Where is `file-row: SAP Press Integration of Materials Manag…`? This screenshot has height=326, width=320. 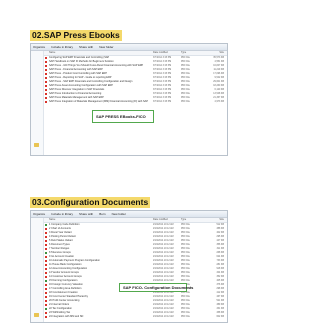 file-row: SAP Press Integration of Materials Manag… is located at coordinates (135, 102).